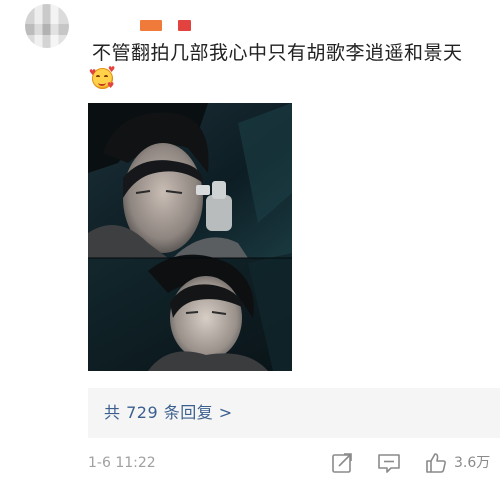 The image size is (500, 487). I want to click on like-button: 3.6万, so click(462, 463).